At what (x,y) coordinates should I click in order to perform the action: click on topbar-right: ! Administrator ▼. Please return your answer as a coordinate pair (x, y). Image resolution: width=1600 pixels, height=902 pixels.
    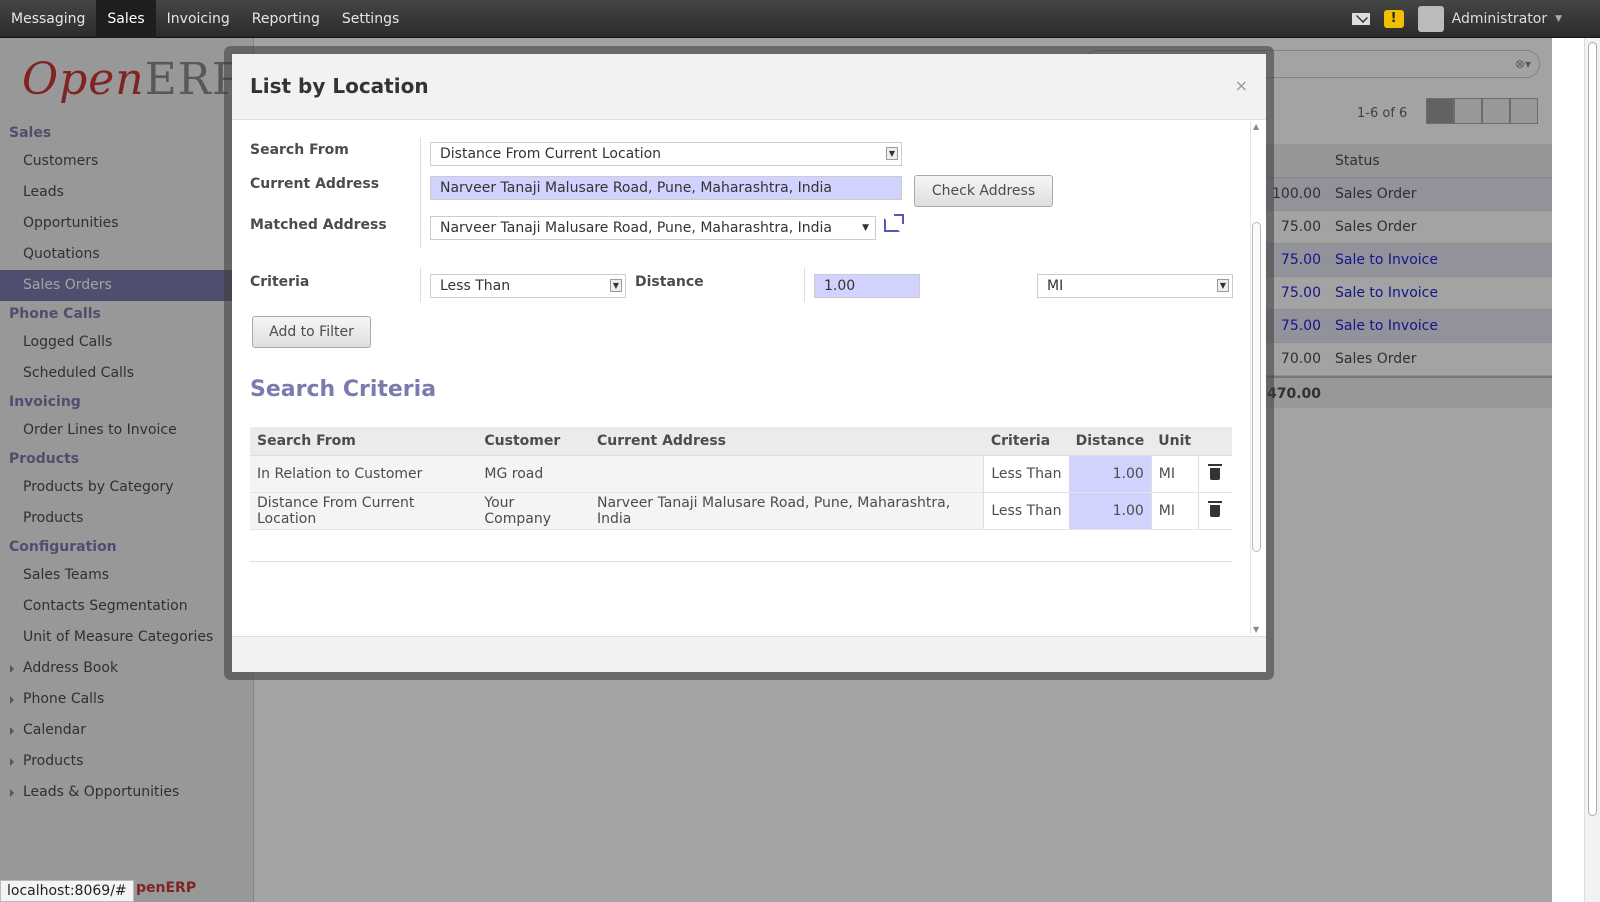
    Looking at the image, I should click on (1456, 19).